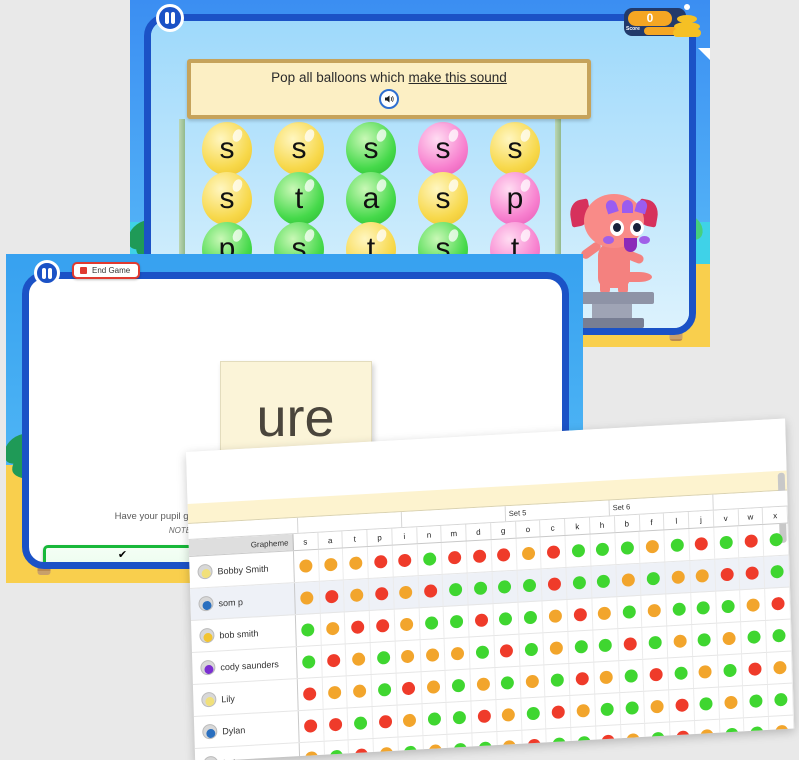 This screenshot has width=799, height=760. Describe the element at coordinates (122, 553) in the screenshot. I see `correct-button: ✔ Correct` at that location.